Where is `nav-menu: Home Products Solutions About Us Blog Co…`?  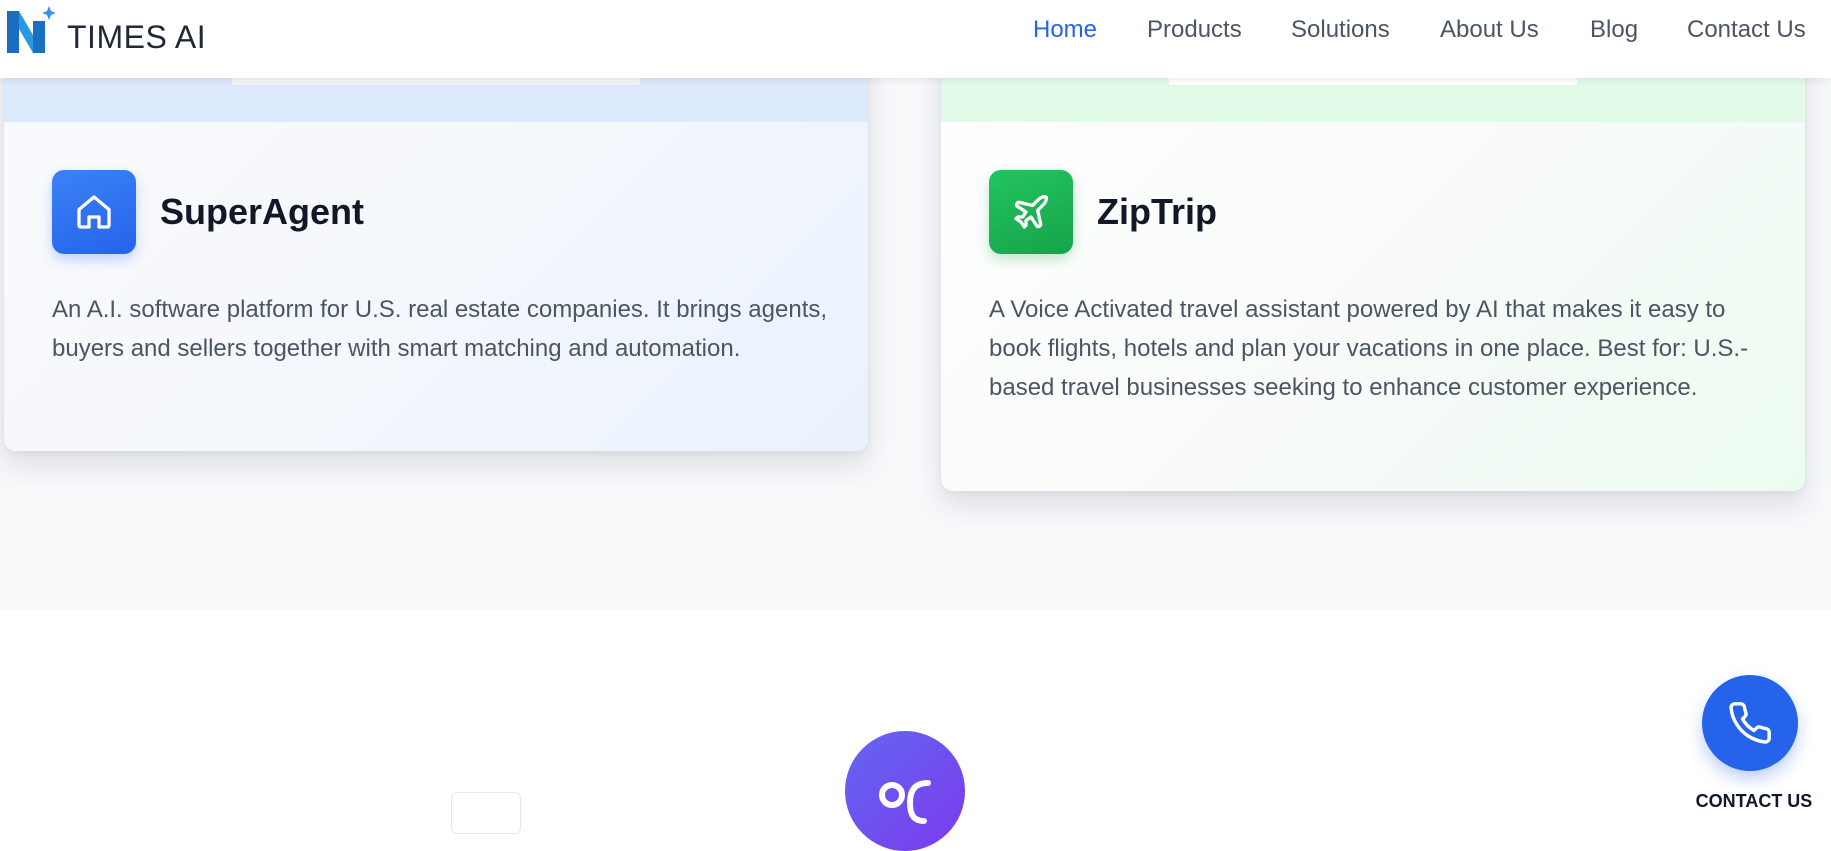 nav-menu: Home Products Solutions About Us Blog Co… is located at coordinates (915, 31).